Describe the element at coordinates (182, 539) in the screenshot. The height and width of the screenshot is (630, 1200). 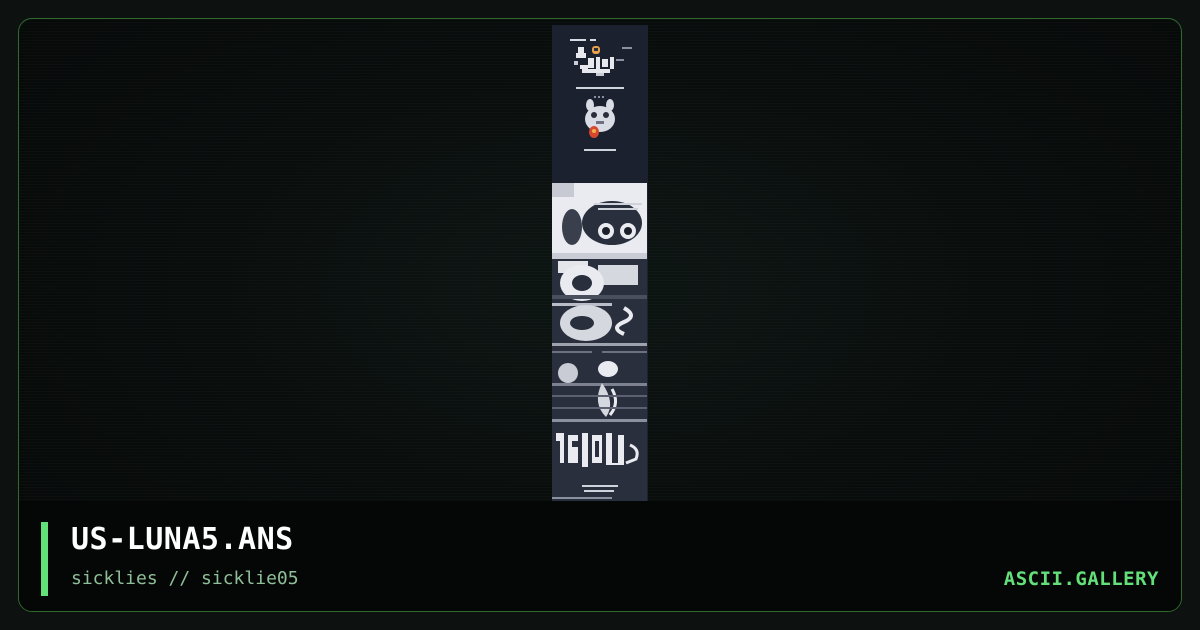
I see `artwork-title: US-LUNA5.ANS` at that location.